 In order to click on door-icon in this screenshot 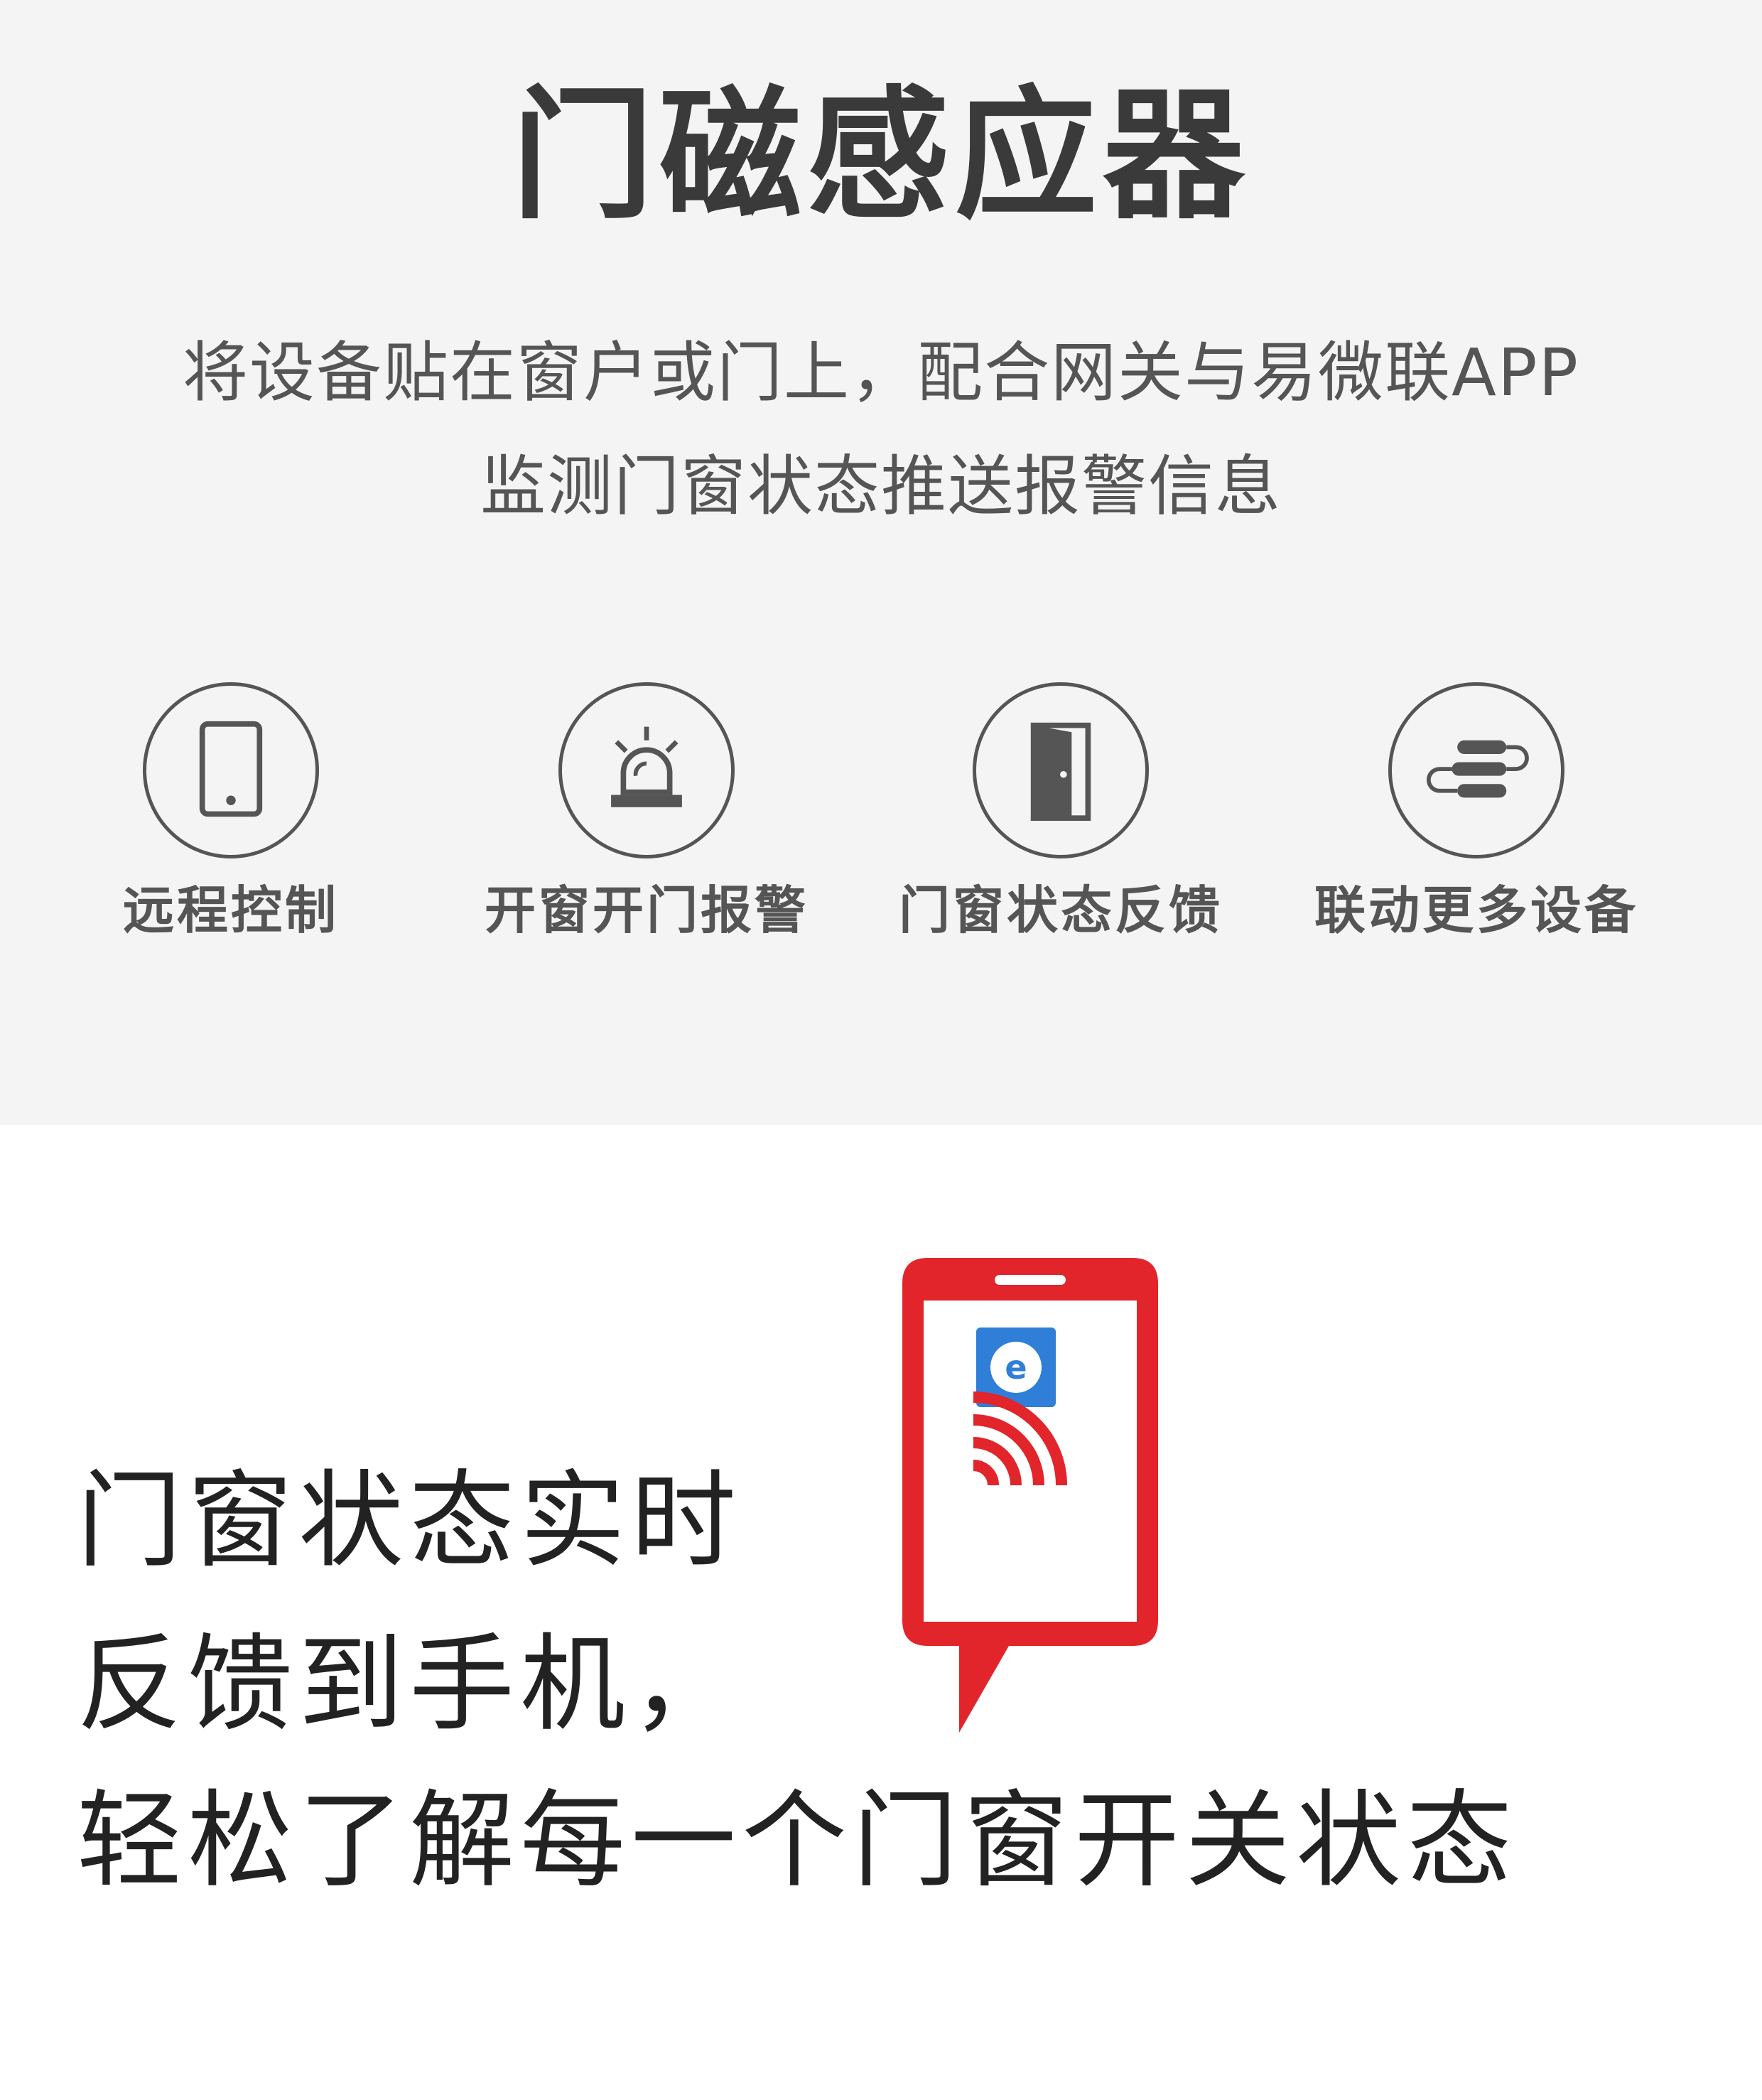, I will do `click(1060, 772)`.